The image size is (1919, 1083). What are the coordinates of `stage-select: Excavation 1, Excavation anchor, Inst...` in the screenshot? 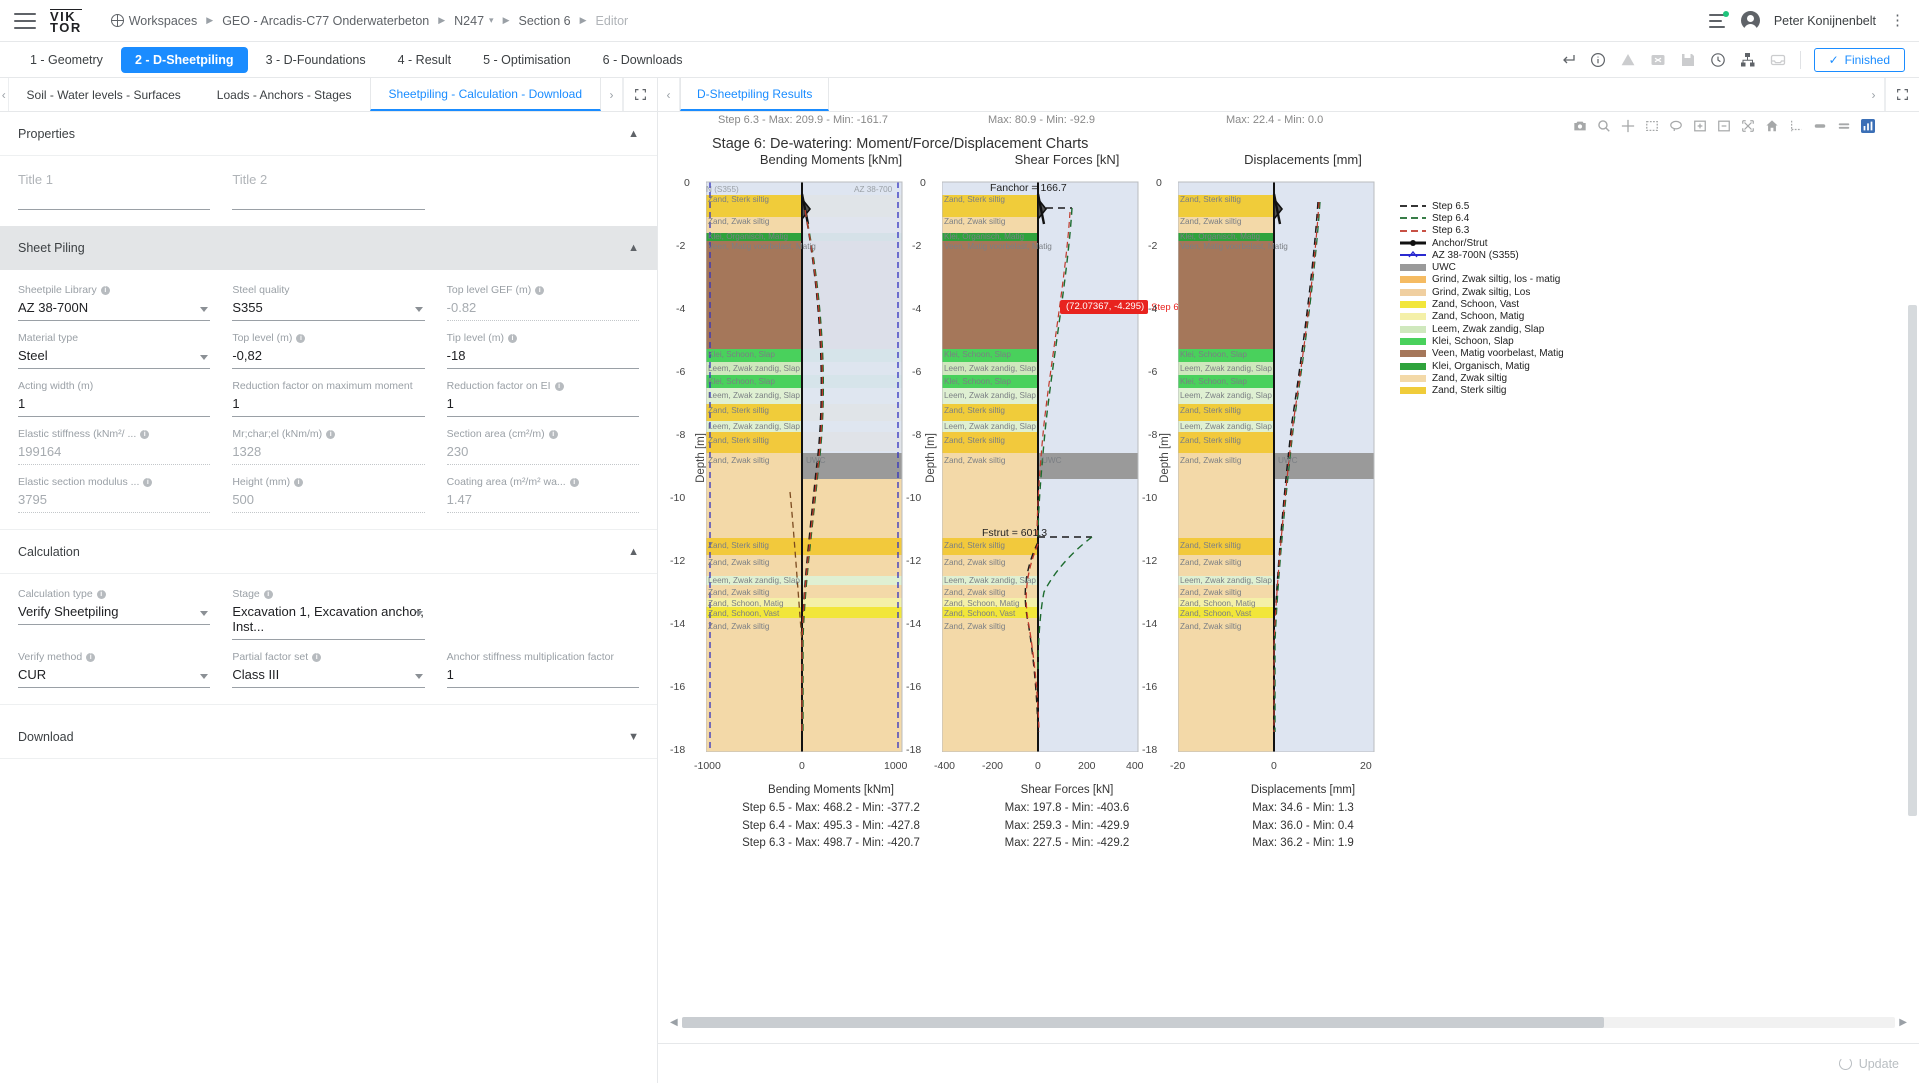 It's located at (328, 621).